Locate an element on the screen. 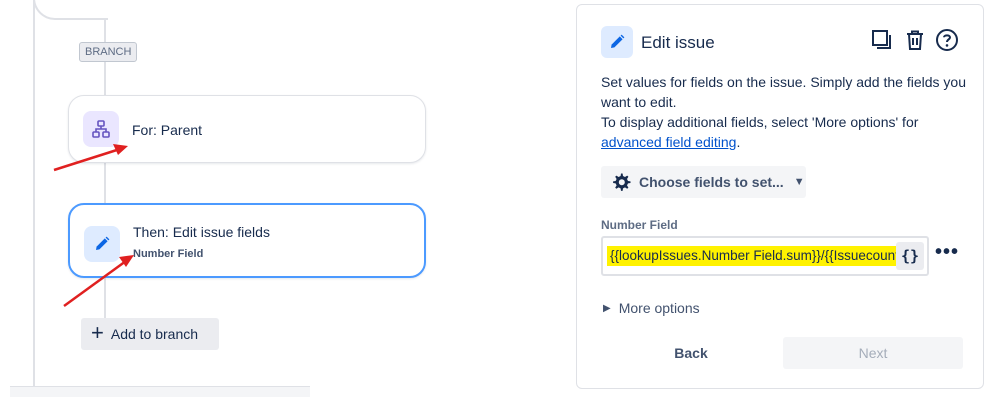 The image size is (998, 397). next-button: Next is located at coordinates (873, 353).